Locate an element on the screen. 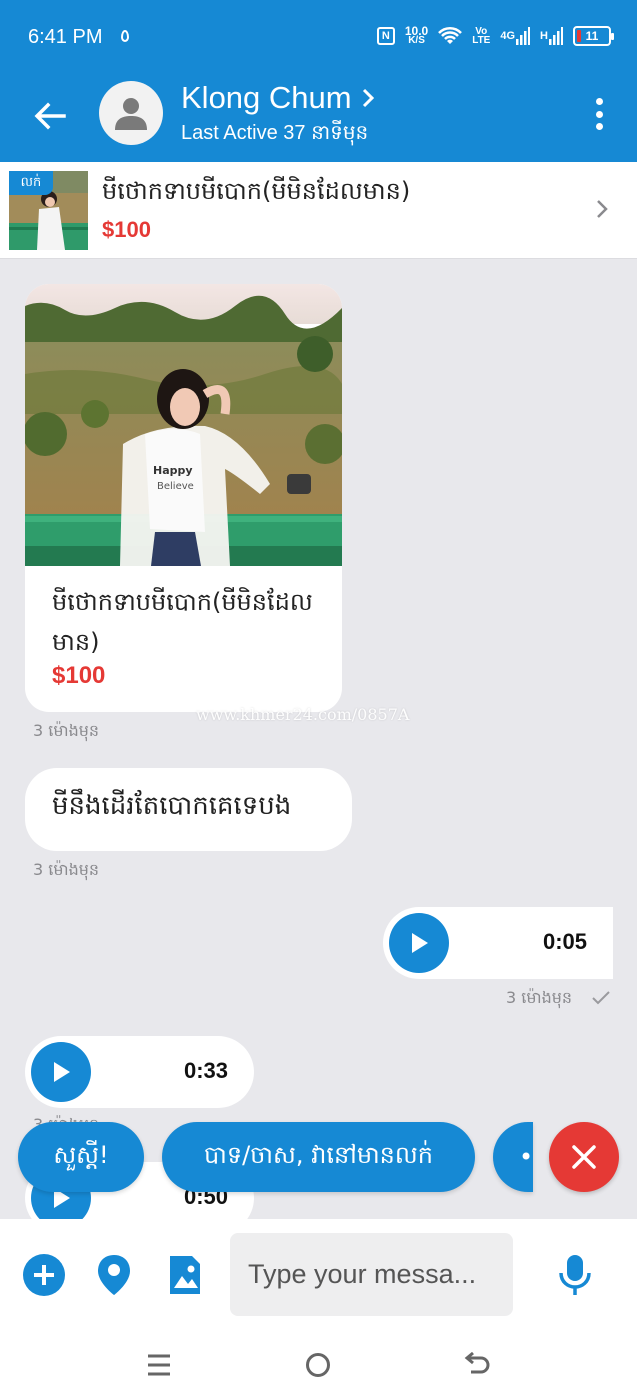  image-icon is located at coordinates (185, 1275).